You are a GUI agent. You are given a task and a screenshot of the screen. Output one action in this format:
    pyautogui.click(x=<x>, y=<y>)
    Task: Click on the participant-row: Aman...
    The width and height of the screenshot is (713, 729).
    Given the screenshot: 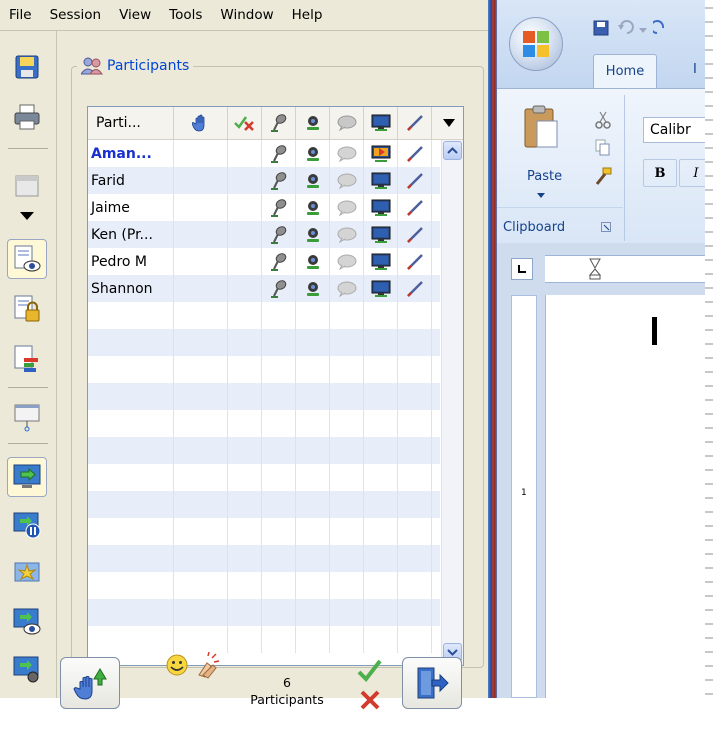 What is the action you would take?
    pyautogui.click(x=264, y=153)
    